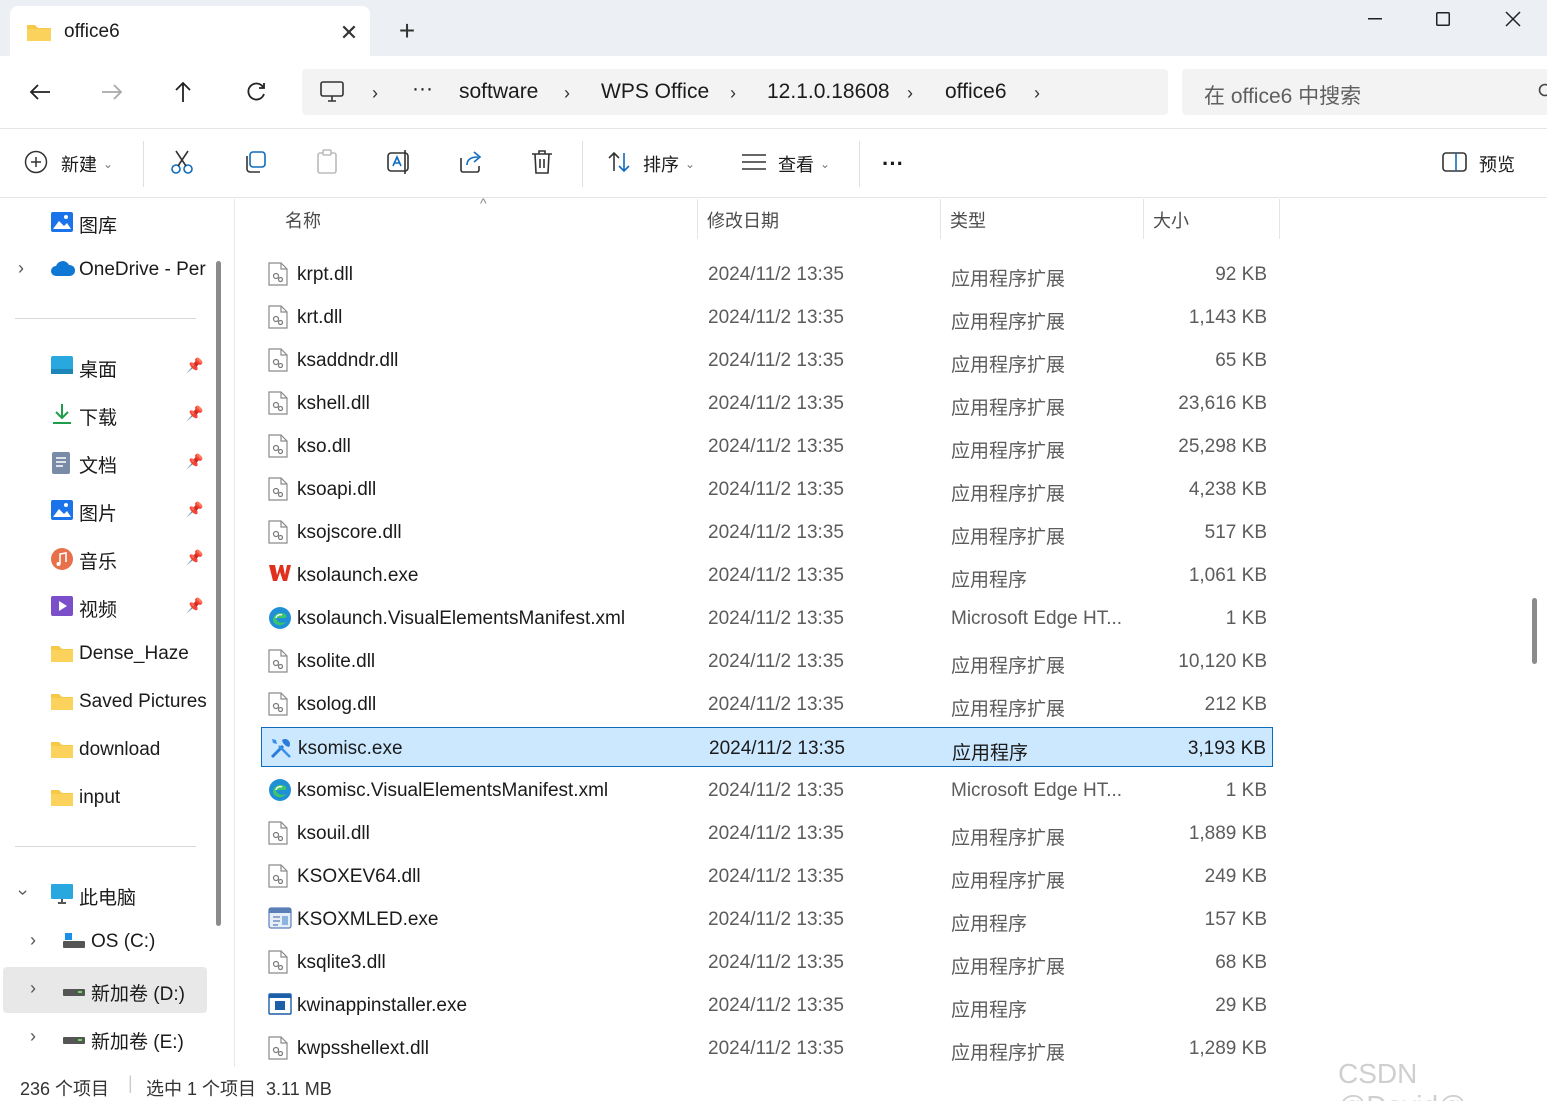 This screenshot has width=1547, height=1101. What do you see at coordinates (1512, 19) in the screenshot?
I see `close-window-button` at bounding box center [1512, 19].